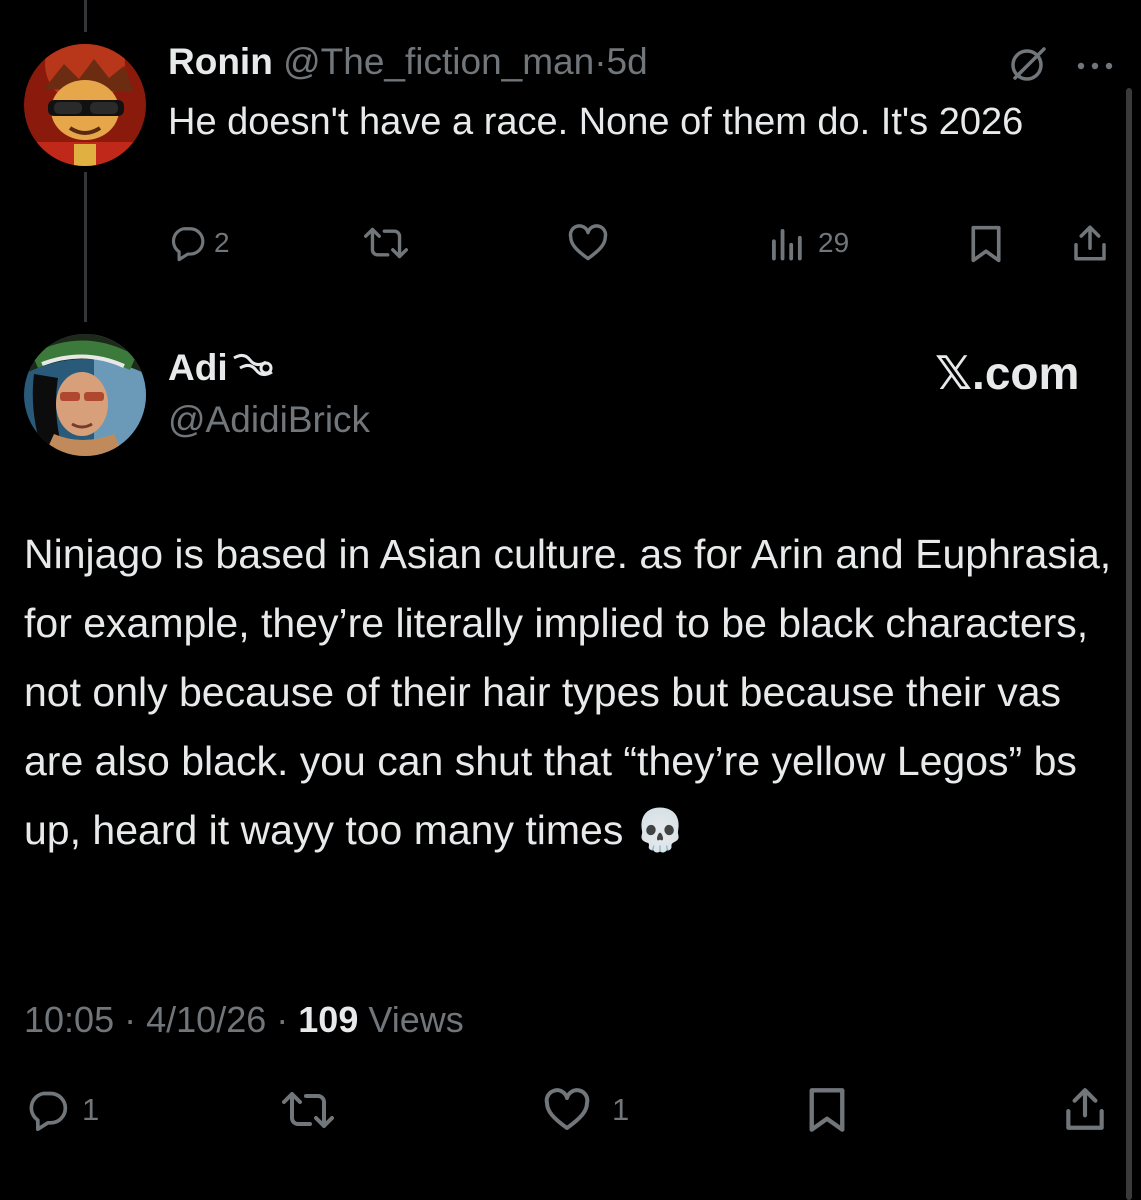 This screenshot has width=1141, height=1200. Describe the element at coordinates (416, 1019) in the screenshot. I see `views-label: Views` at that location.